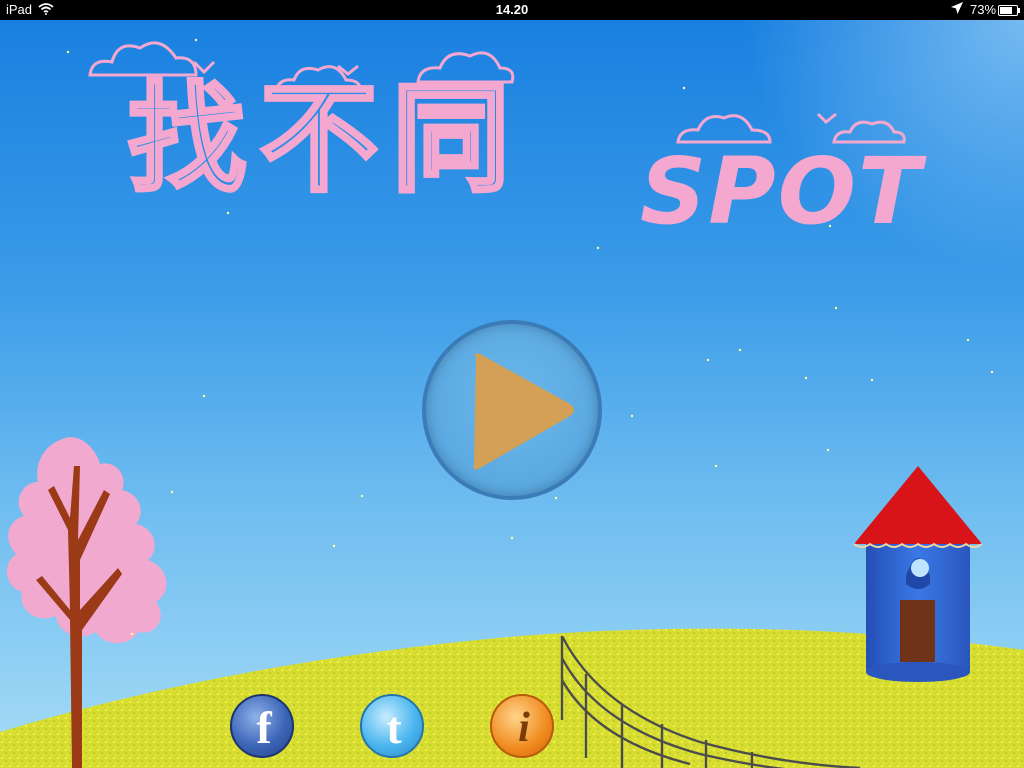  Describe the element at coordinates (1006, 10) in the screenshot. I see `battery-level-fill` at that location.